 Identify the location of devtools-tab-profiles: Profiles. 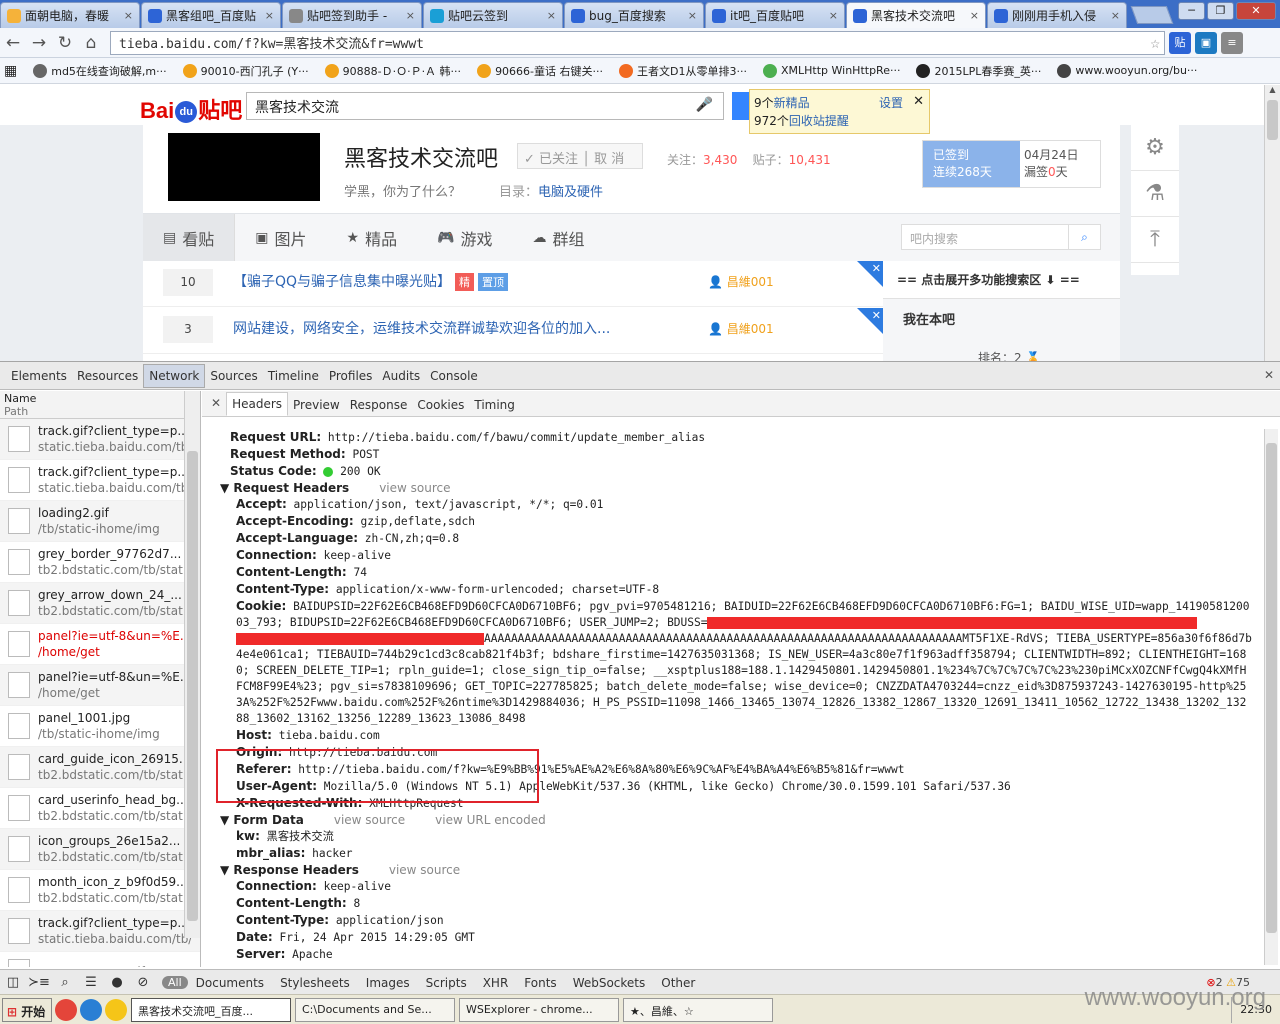
(351, 376).